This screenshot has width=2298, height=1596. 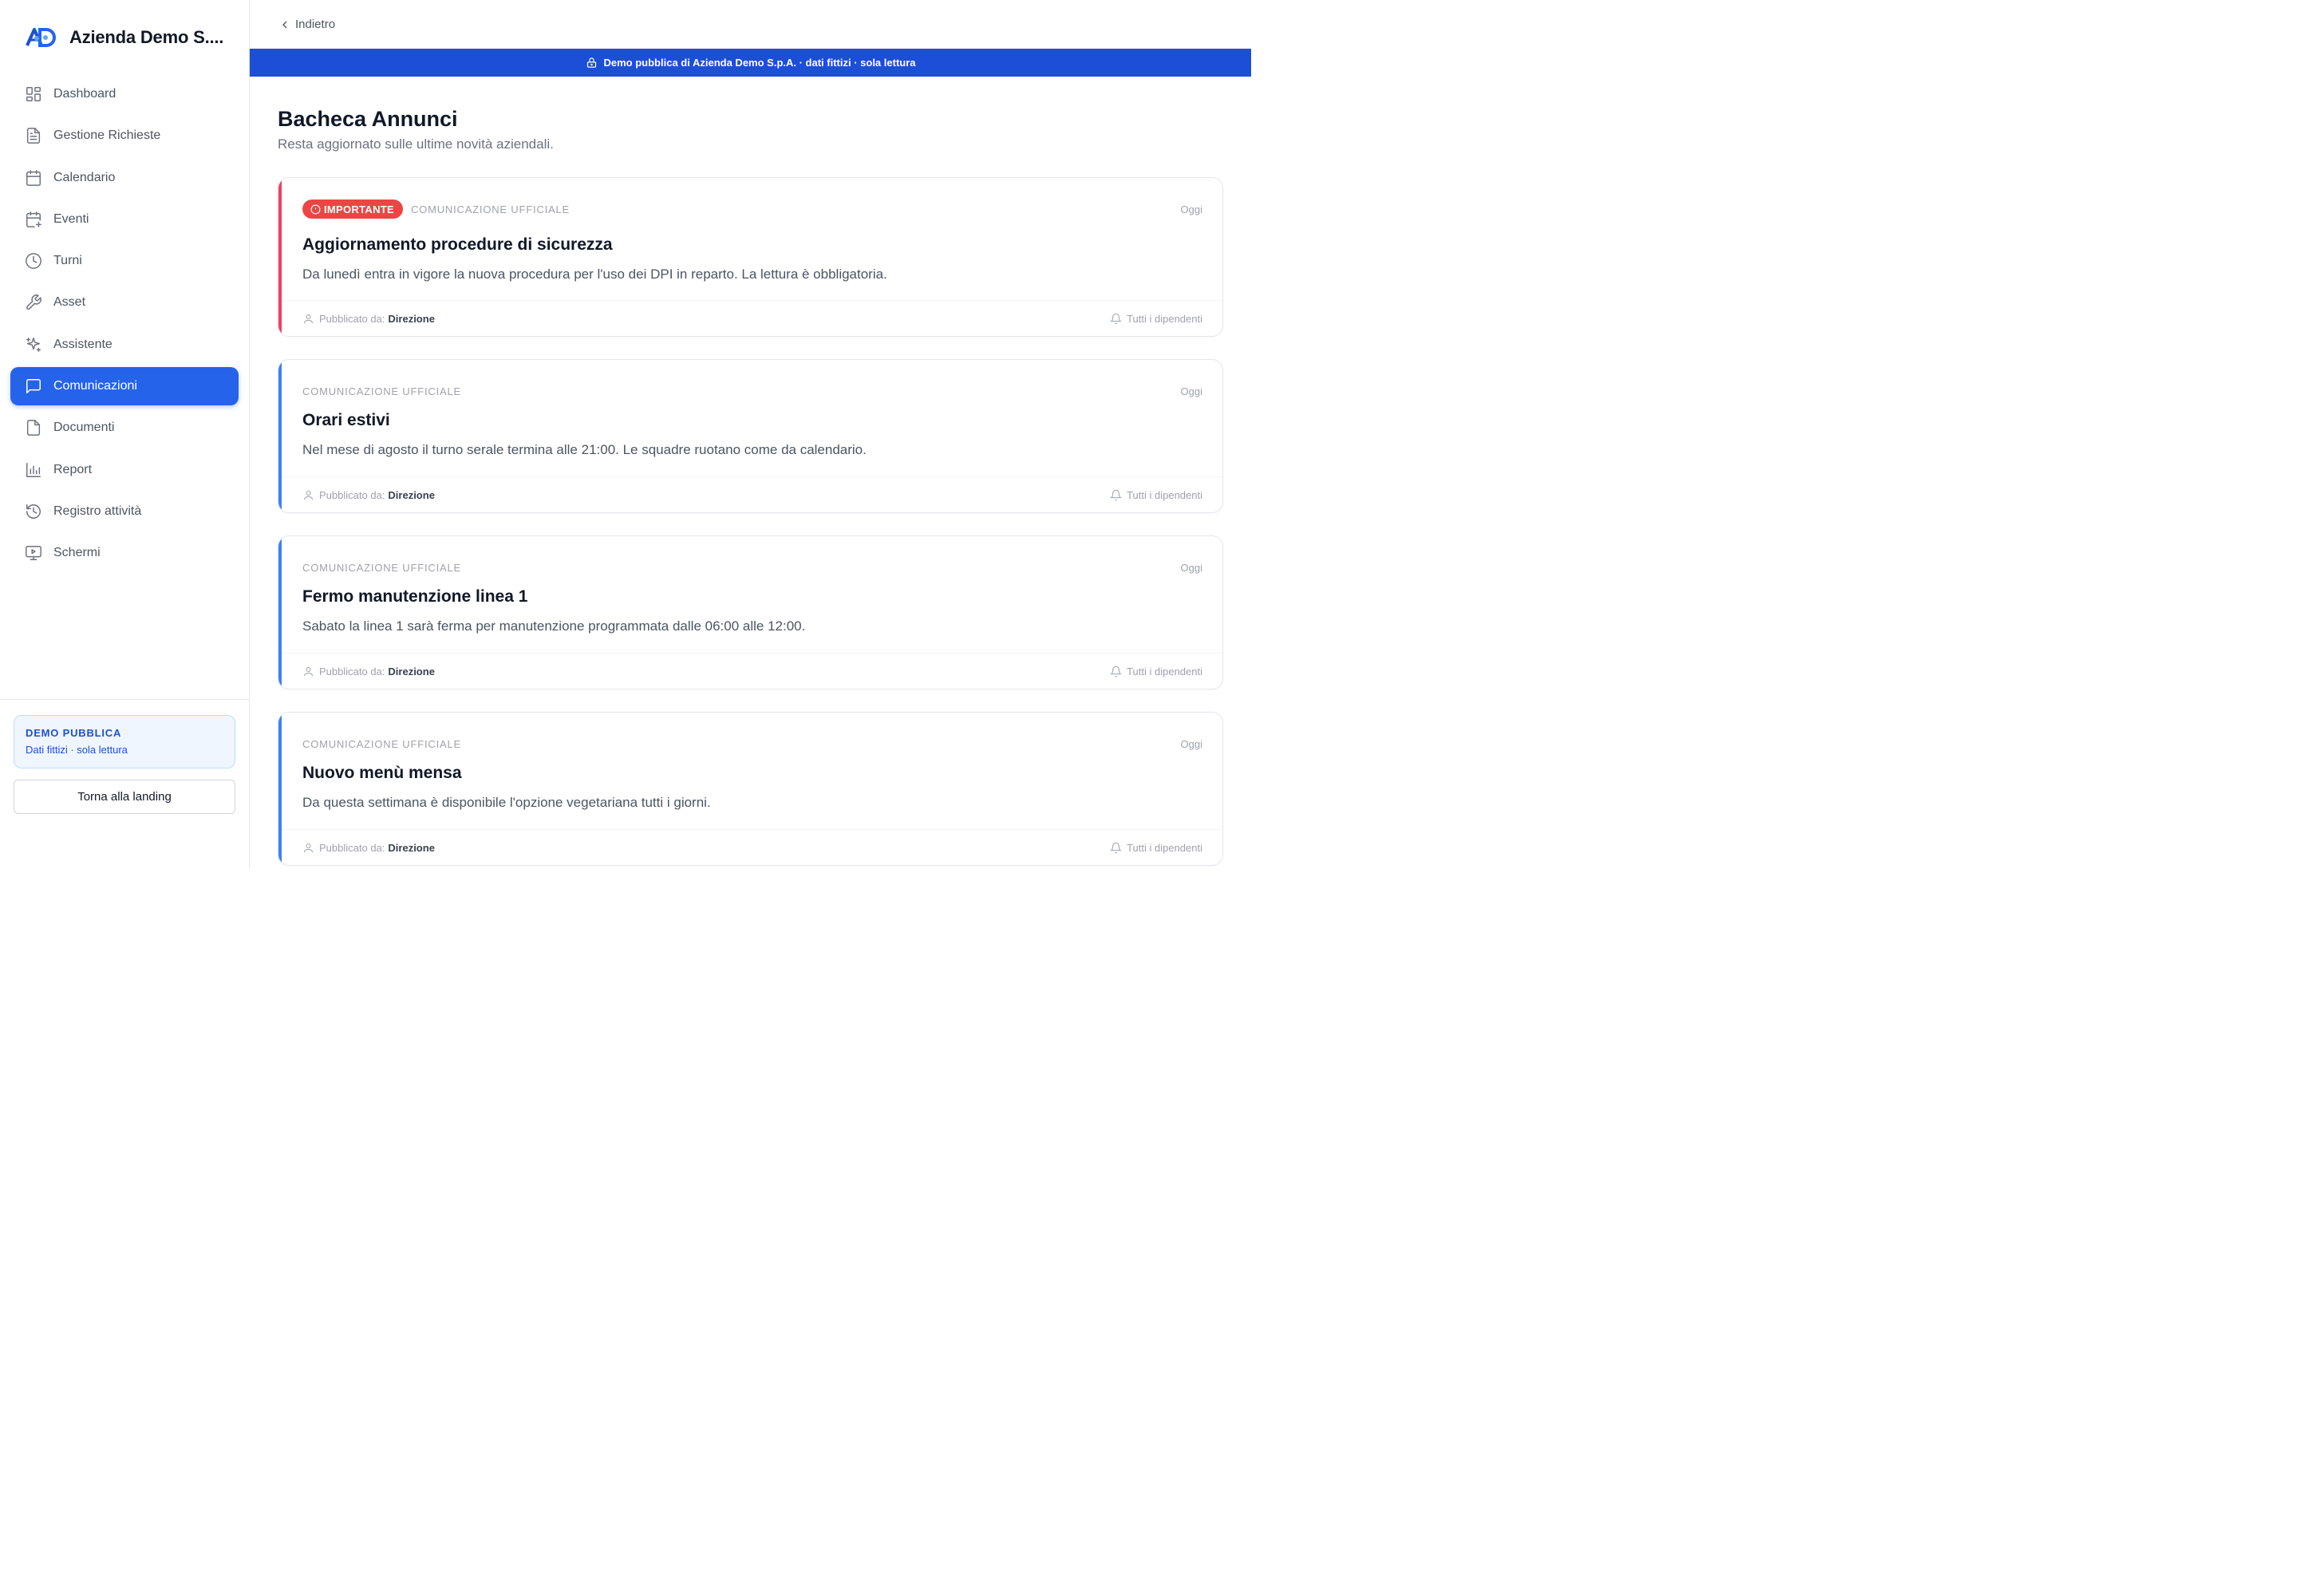 I want to click on monitor-icon, so click(x=33, y=553).